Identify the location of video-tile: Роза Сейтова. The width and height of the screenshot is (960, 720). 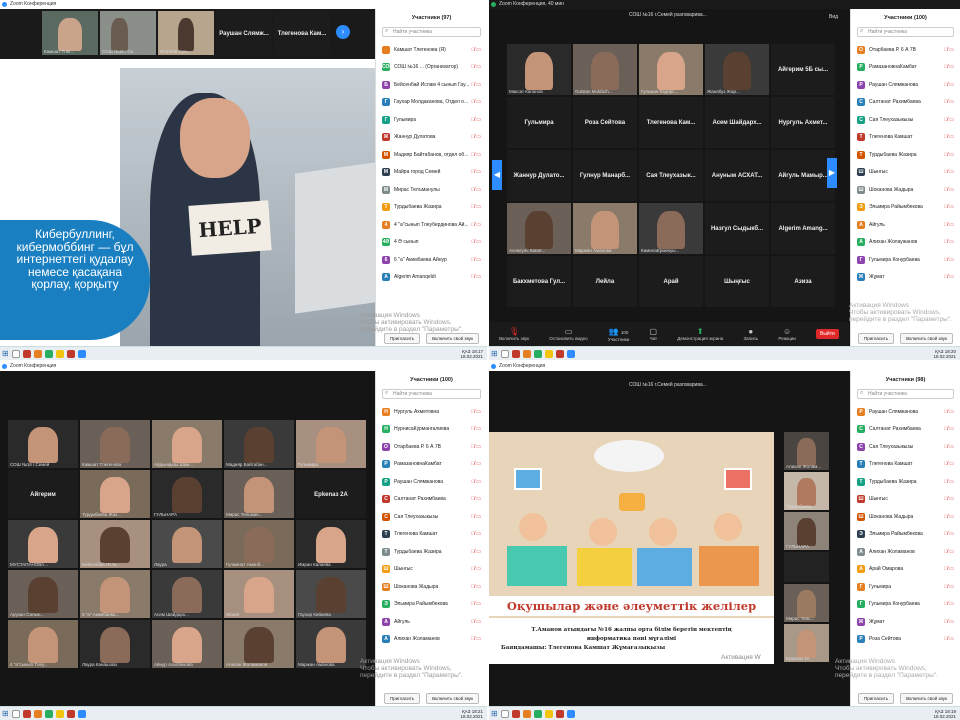
(605, 122).